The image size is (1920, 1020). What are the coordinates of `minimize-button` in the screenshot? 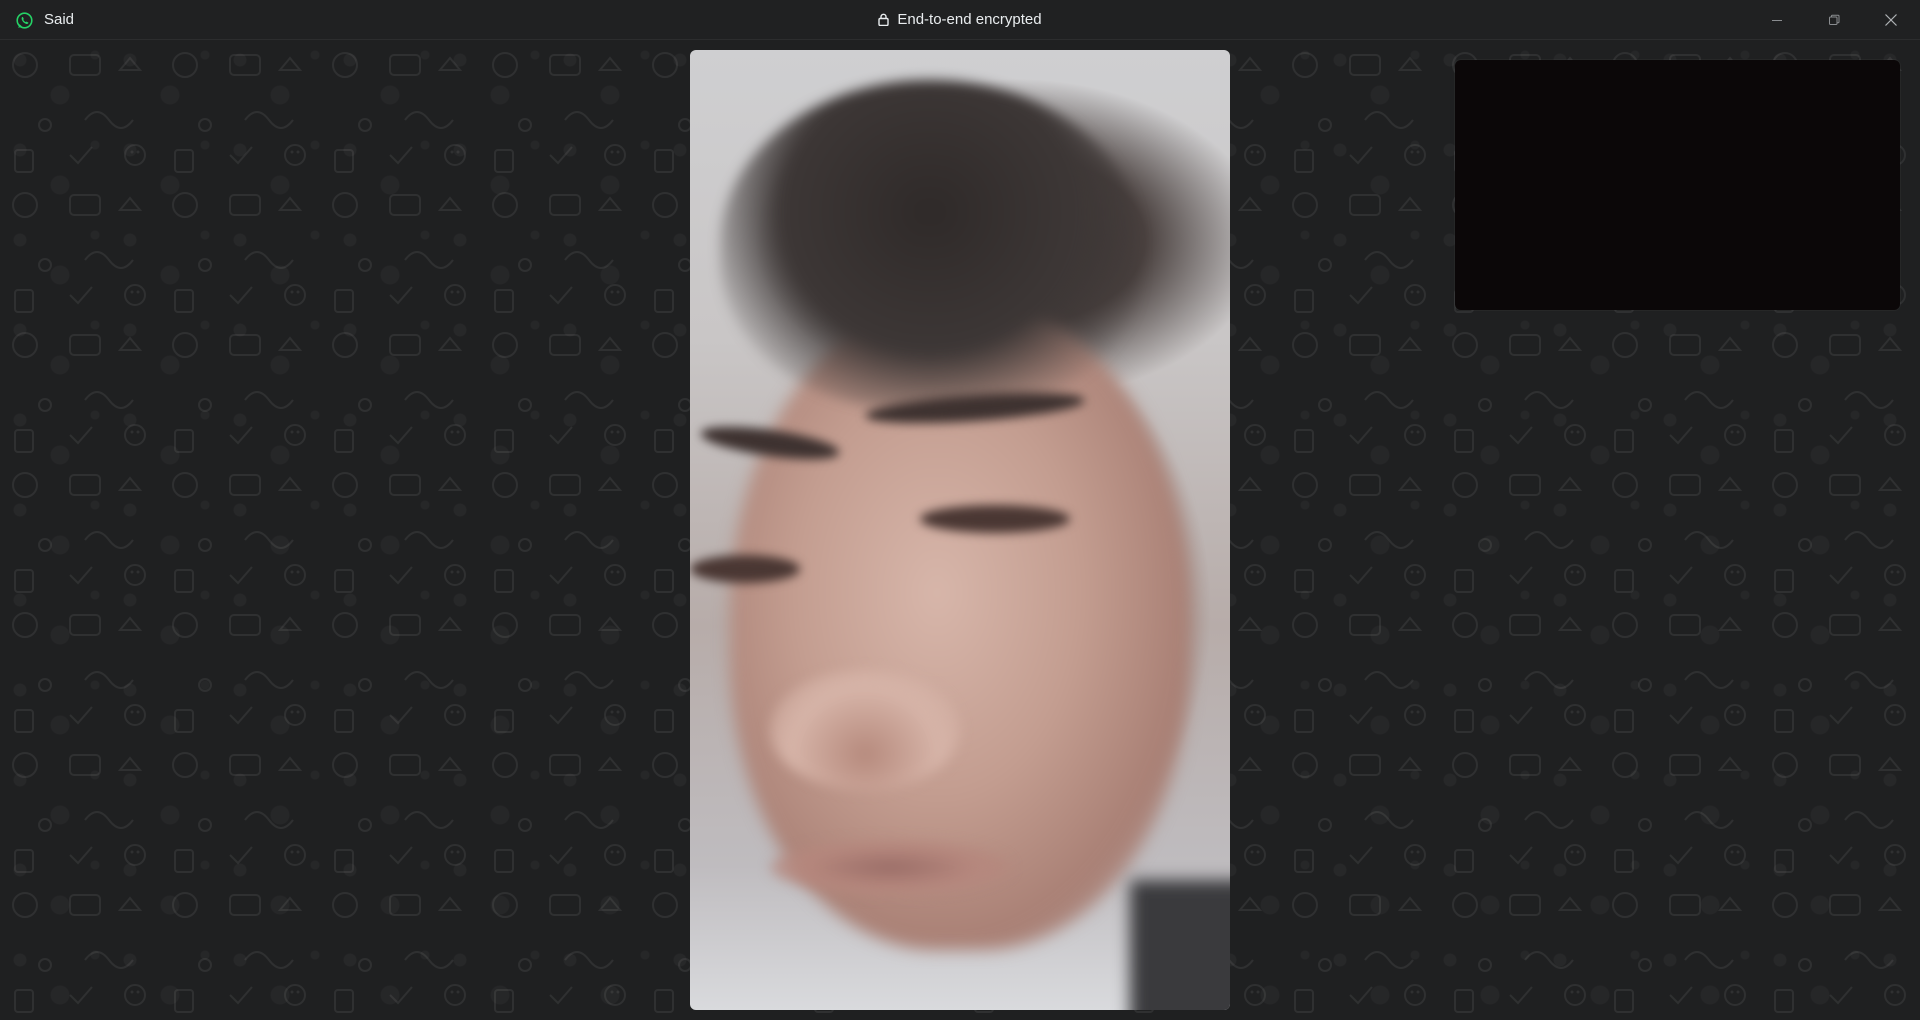 It's located at (1777, 20).